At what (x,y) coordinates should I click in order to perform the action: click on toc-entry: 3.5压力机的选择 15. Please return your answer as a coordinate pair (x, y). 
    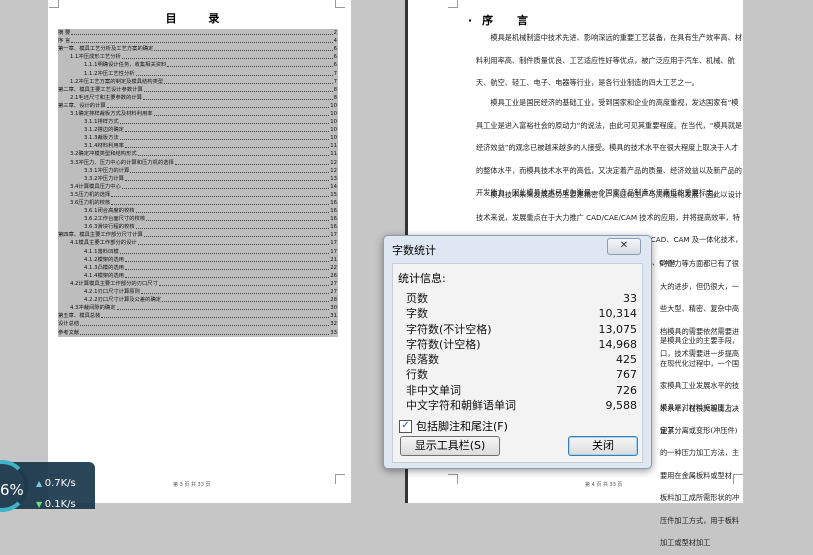
    Looking at the image, I should click on (198, 194).